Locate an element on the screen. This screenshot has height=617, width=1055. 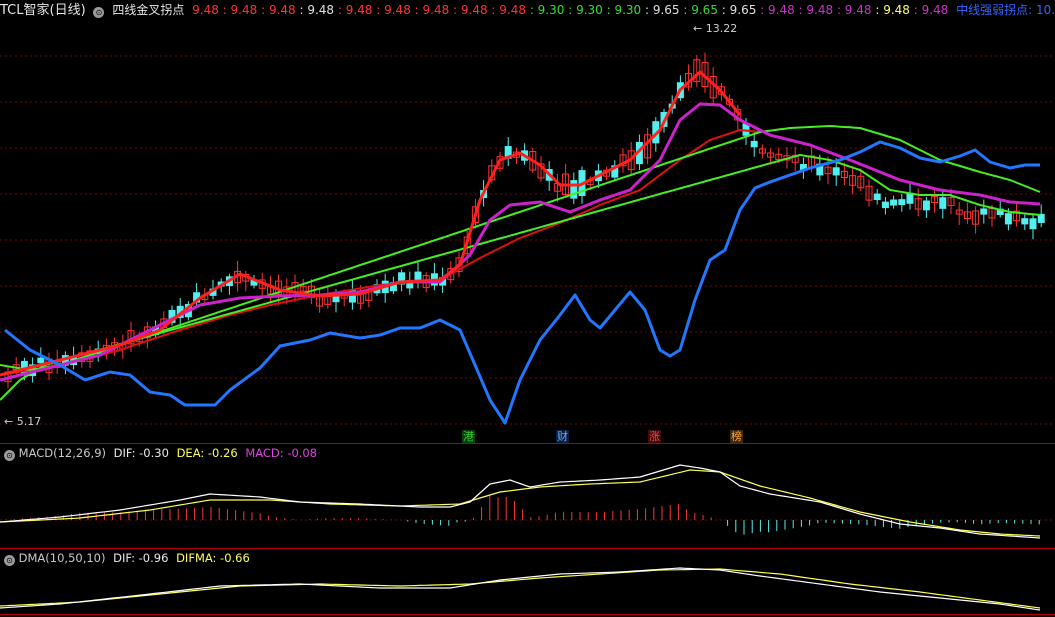
dma-dif-line is located at coordinates (520, 589).